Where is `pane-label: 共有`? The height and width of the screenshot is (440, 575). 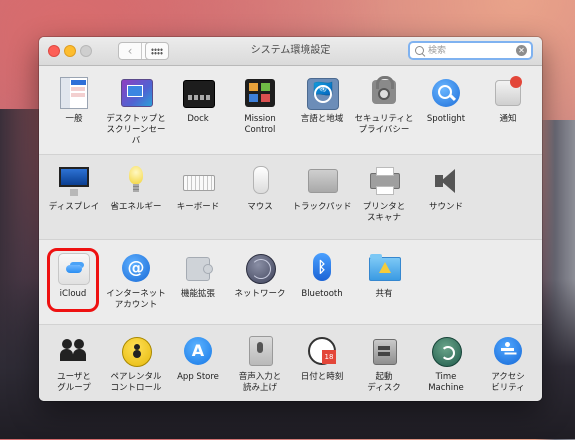 pane-label: 共有 is located at coordinates (384, 294).